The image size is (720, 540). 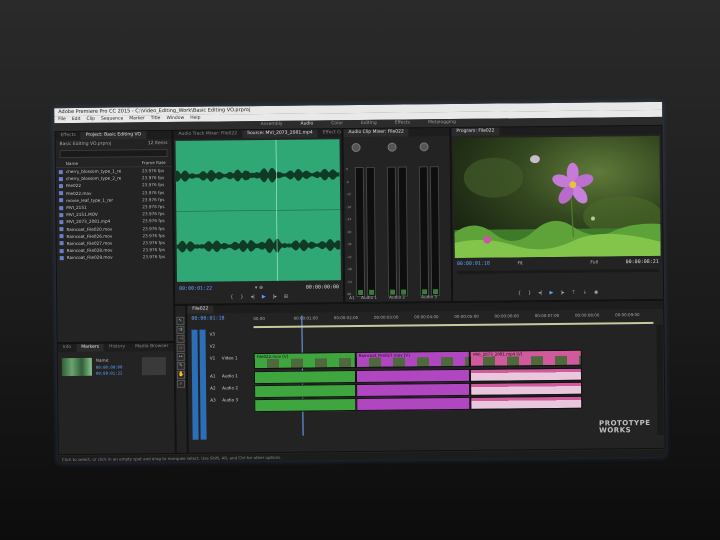 What do you see at coordinates (117, 347) in the screenshot?
I see `tab-history: History` at bounding box center [117, 347].